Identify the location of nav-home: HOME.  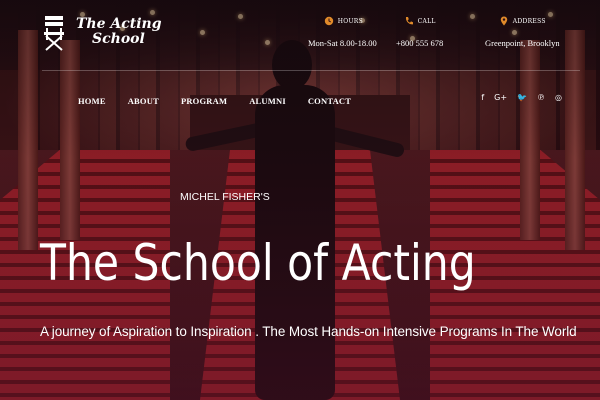
(92, 101).